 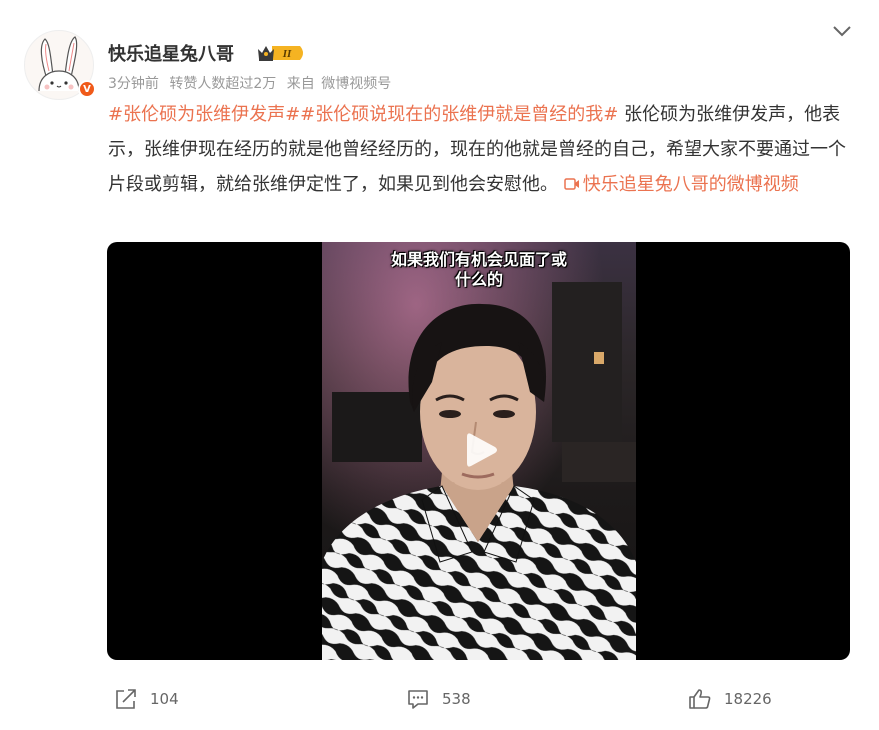 What do you see at coordinates (223, 84) in the screenshot?
I see `repost-info: 转赞人数超过2万` at bounding box center [223, 84].